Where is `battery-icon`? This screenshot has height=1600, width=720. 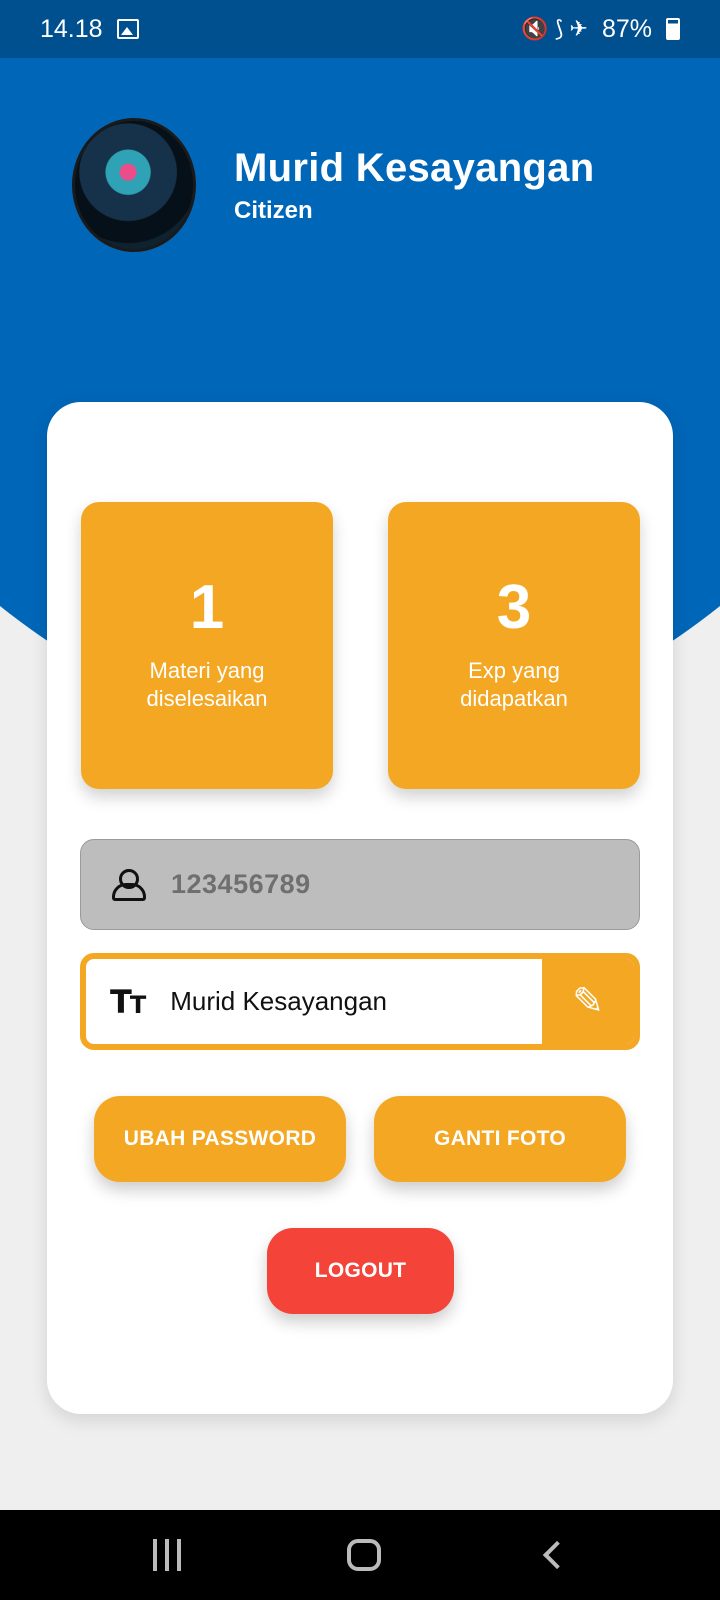
battery-icon is located at coordinates (673, 29).